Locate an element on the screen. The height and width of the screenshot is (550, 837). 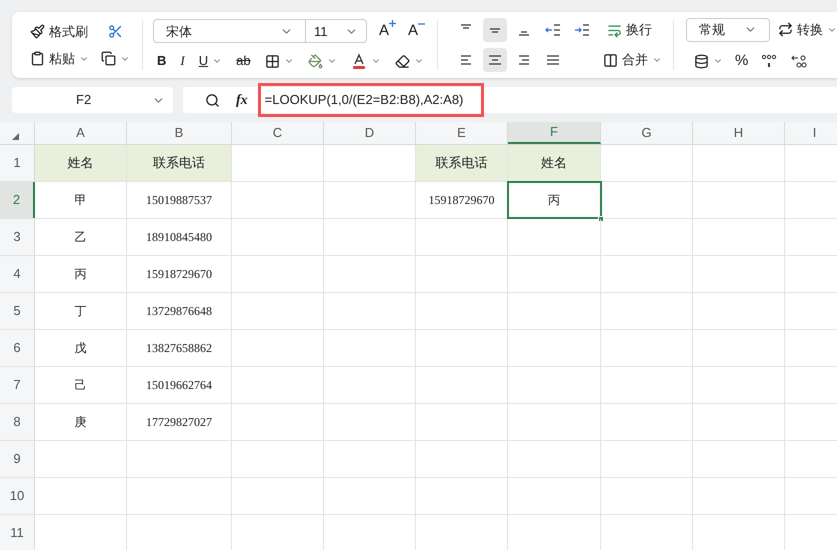
number-format-select: 常规 is located at coordinates (728, 30).